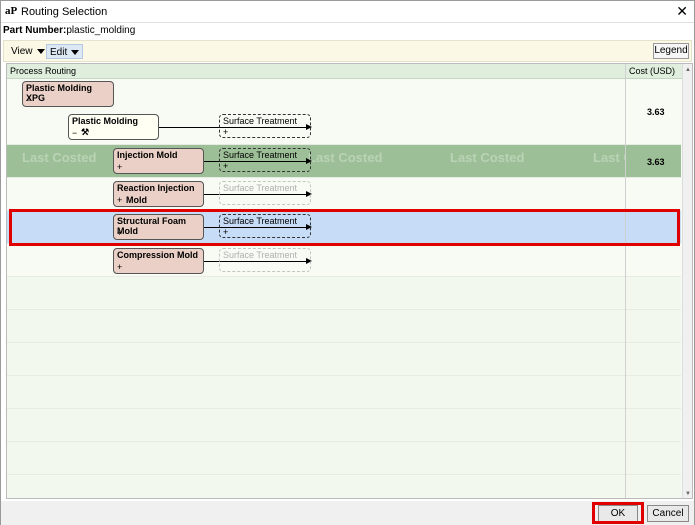 The image size is (695, 525). I want to click on grid-header: Process Routing Cost (USD), so click(349, 71).